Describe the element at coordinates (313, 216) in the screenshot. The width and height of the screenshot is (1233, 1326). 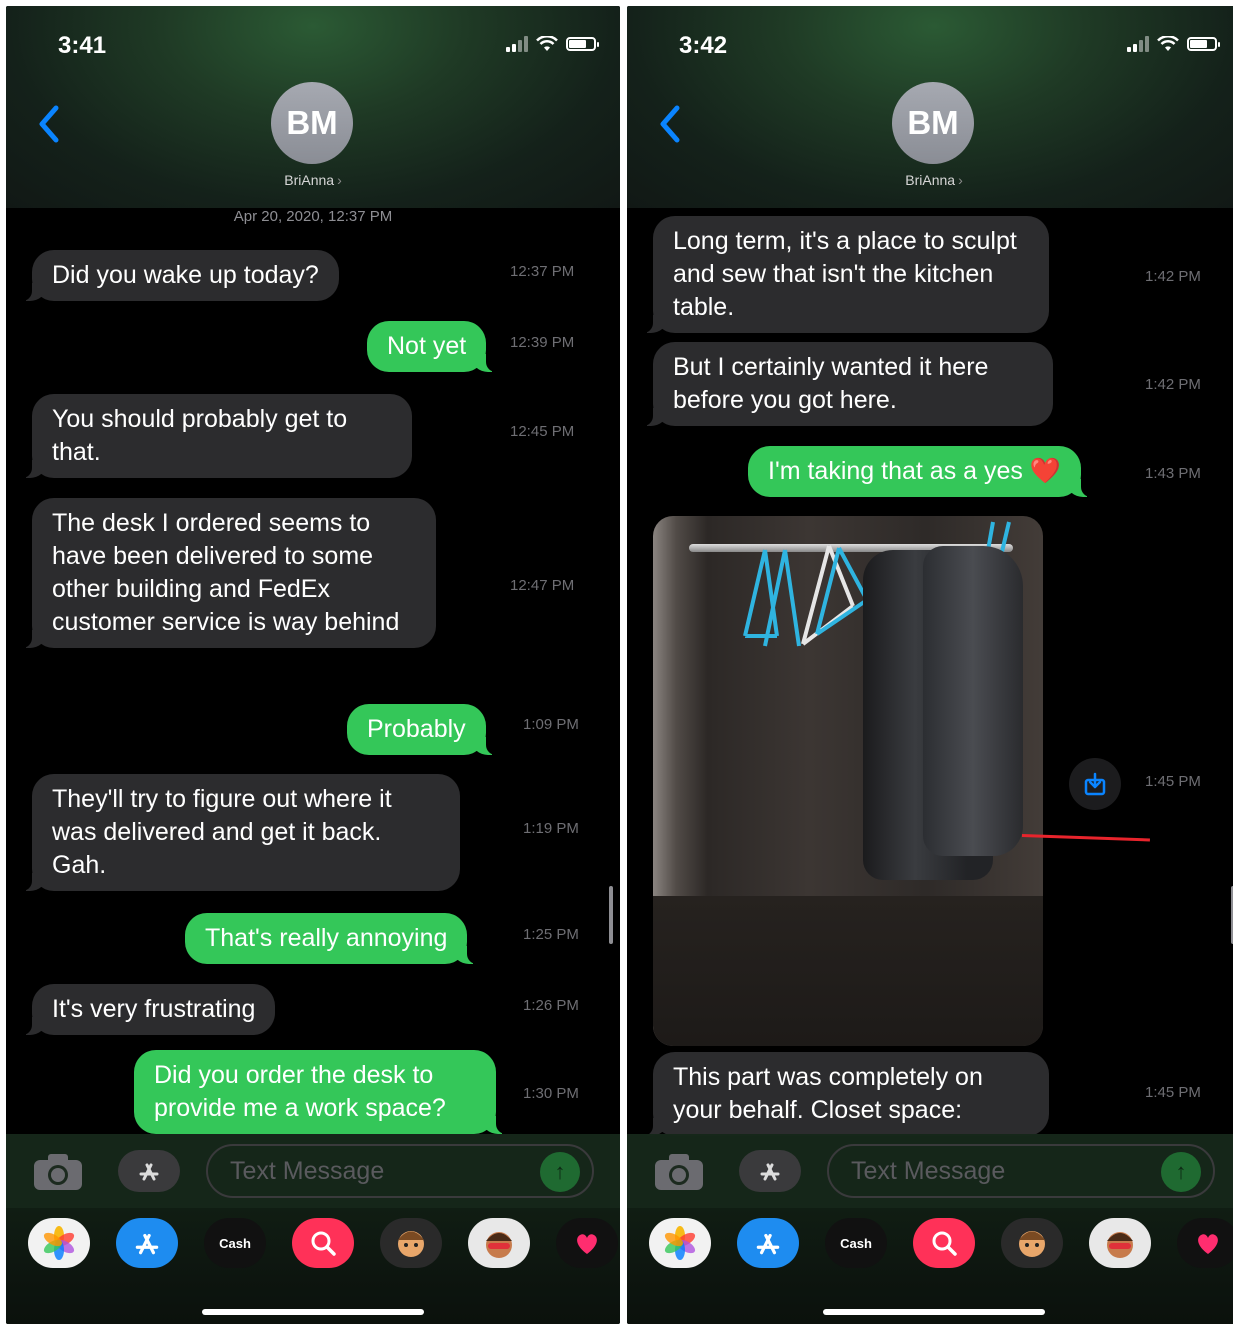
I see `date-header: Apr 20, 2020, 12:37 PM` at that location.